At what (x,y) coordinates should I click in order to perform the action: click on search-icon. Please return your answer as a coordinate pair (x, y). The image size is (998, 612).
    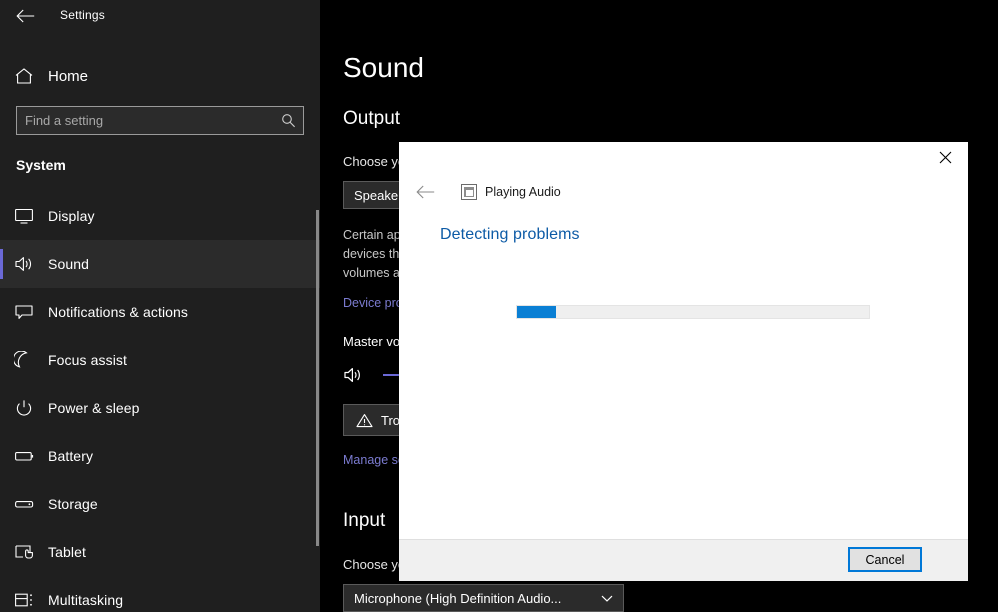
    Looking at the image, I should click on (288, 120).